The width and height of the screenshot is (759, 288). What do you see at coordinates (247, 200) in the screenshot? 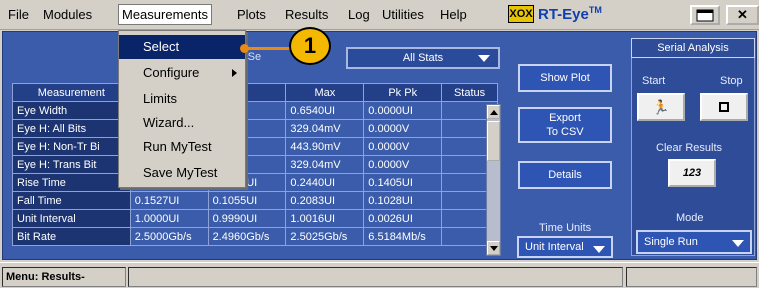
I see `value-cell: 0.1055UI` at bounding box center [247, 200].